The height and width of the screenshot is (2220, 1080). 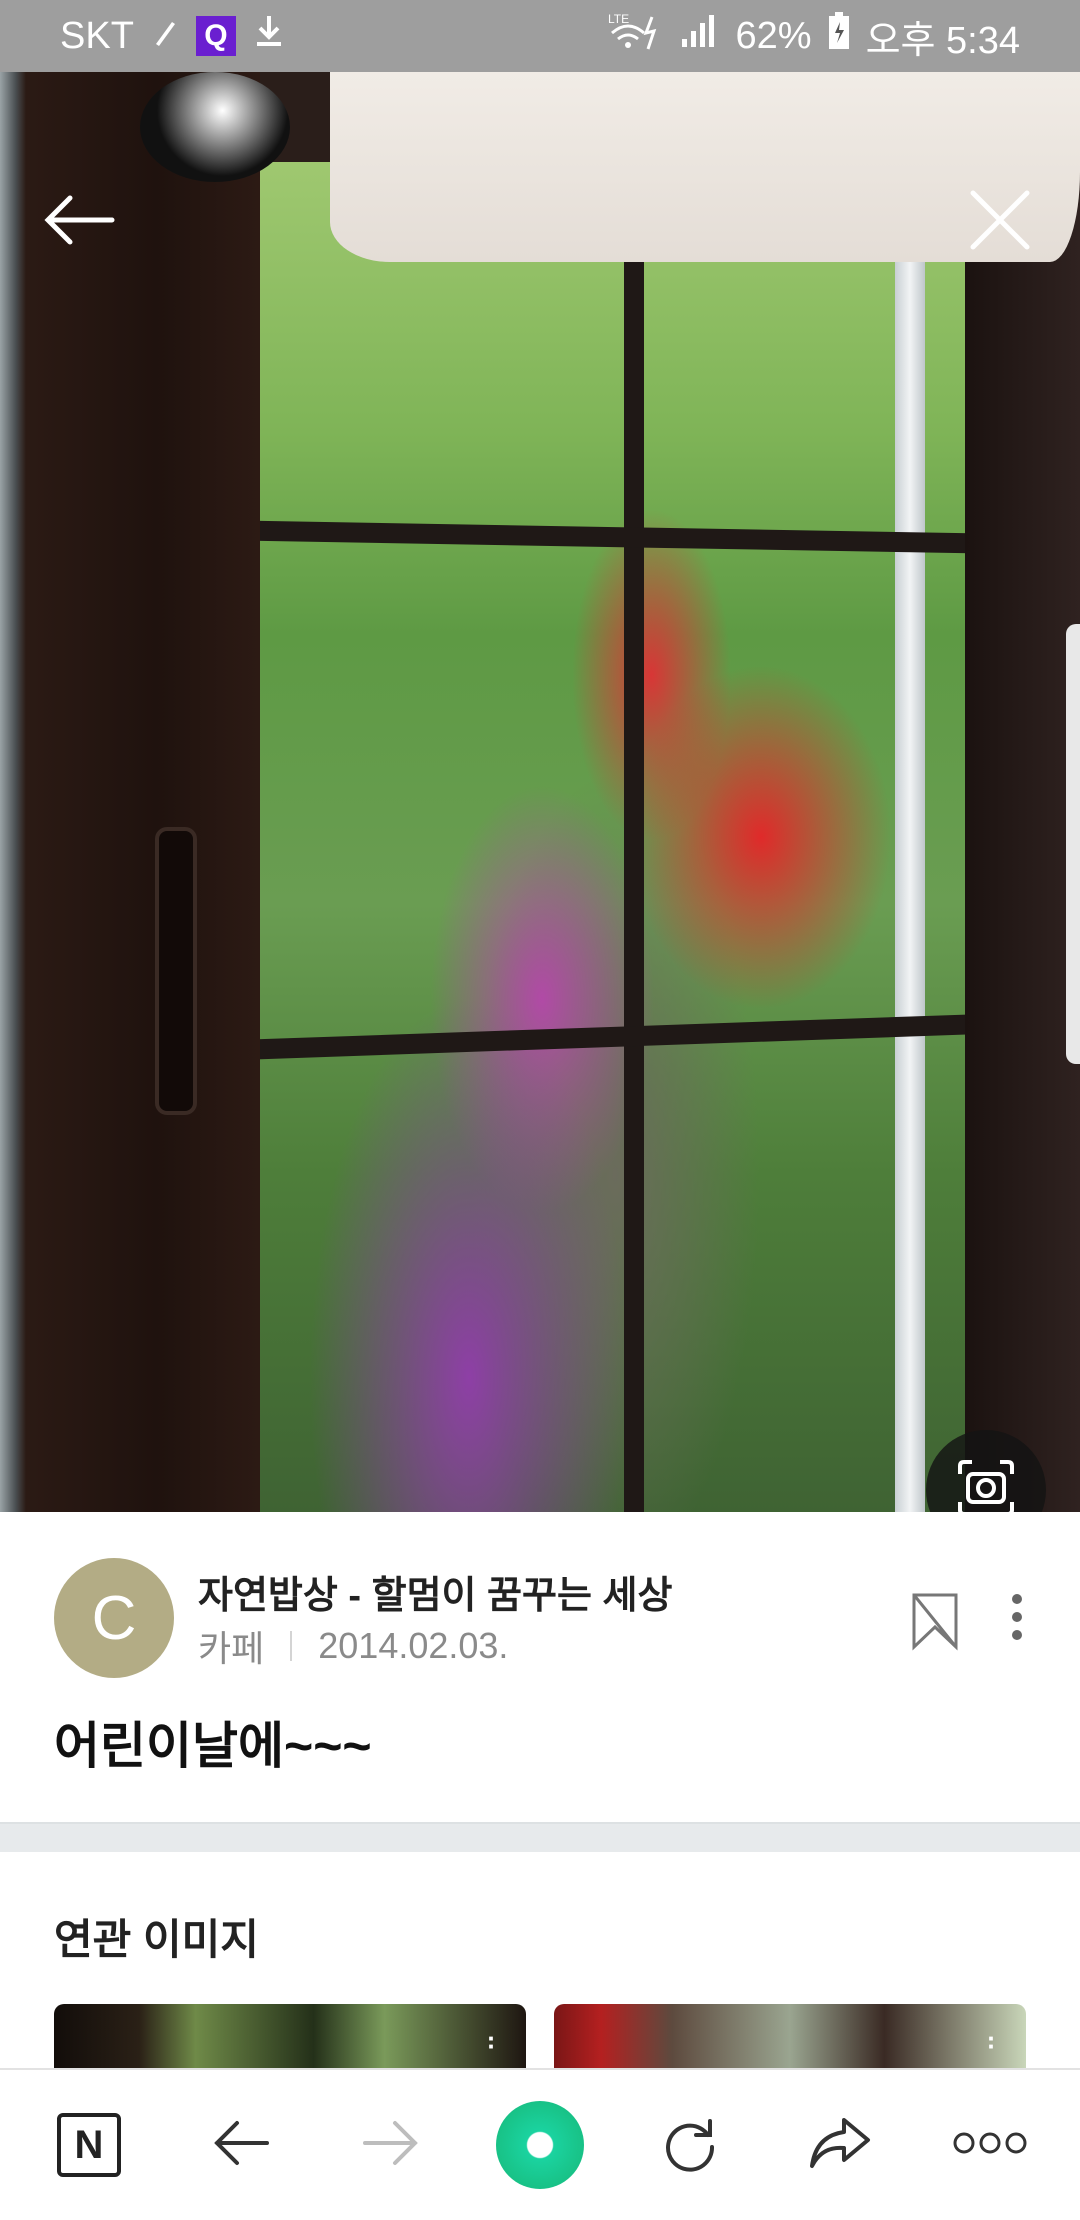 I want to click on close-button, so click(x=1000, y=222).